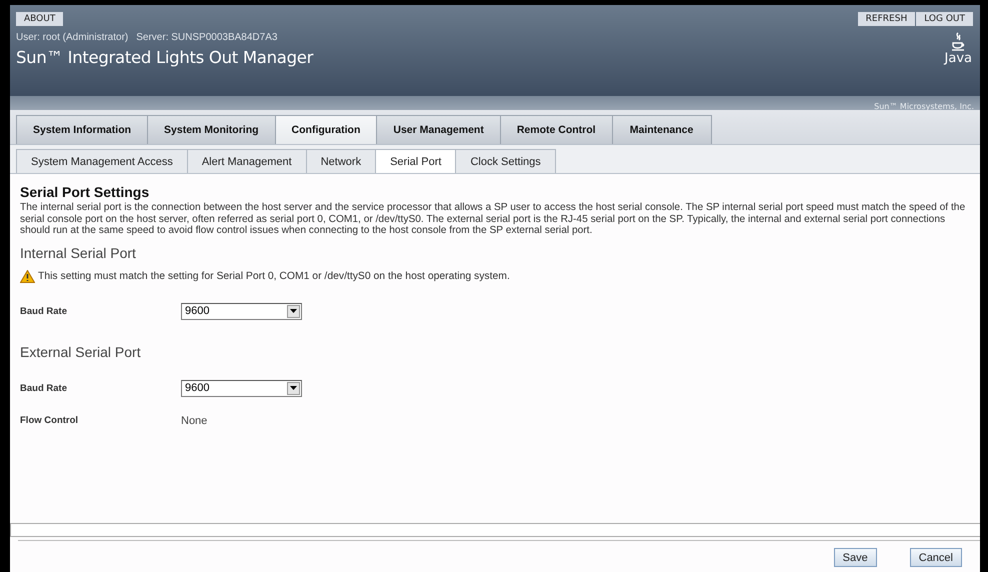 The width and height of the screenshot is (988, 572). I want to click on server-info: Server: SUNSP0003BA84D7A3, so click(207, 37).